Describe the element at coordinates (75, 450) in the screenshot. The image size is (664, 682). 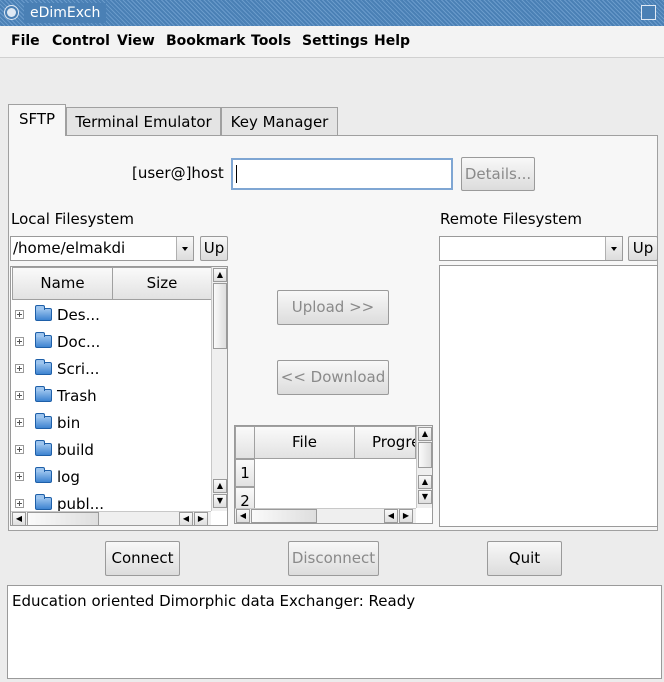
I see `tree-item-label: build` at that location.